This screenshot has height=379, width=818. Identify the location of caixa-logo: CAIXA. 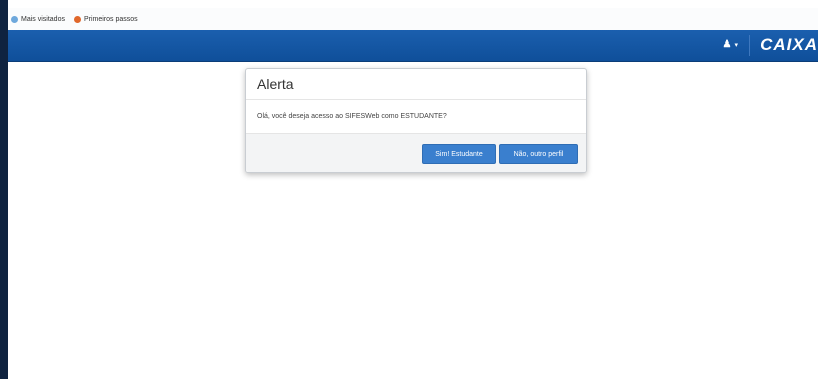
(789, 44).